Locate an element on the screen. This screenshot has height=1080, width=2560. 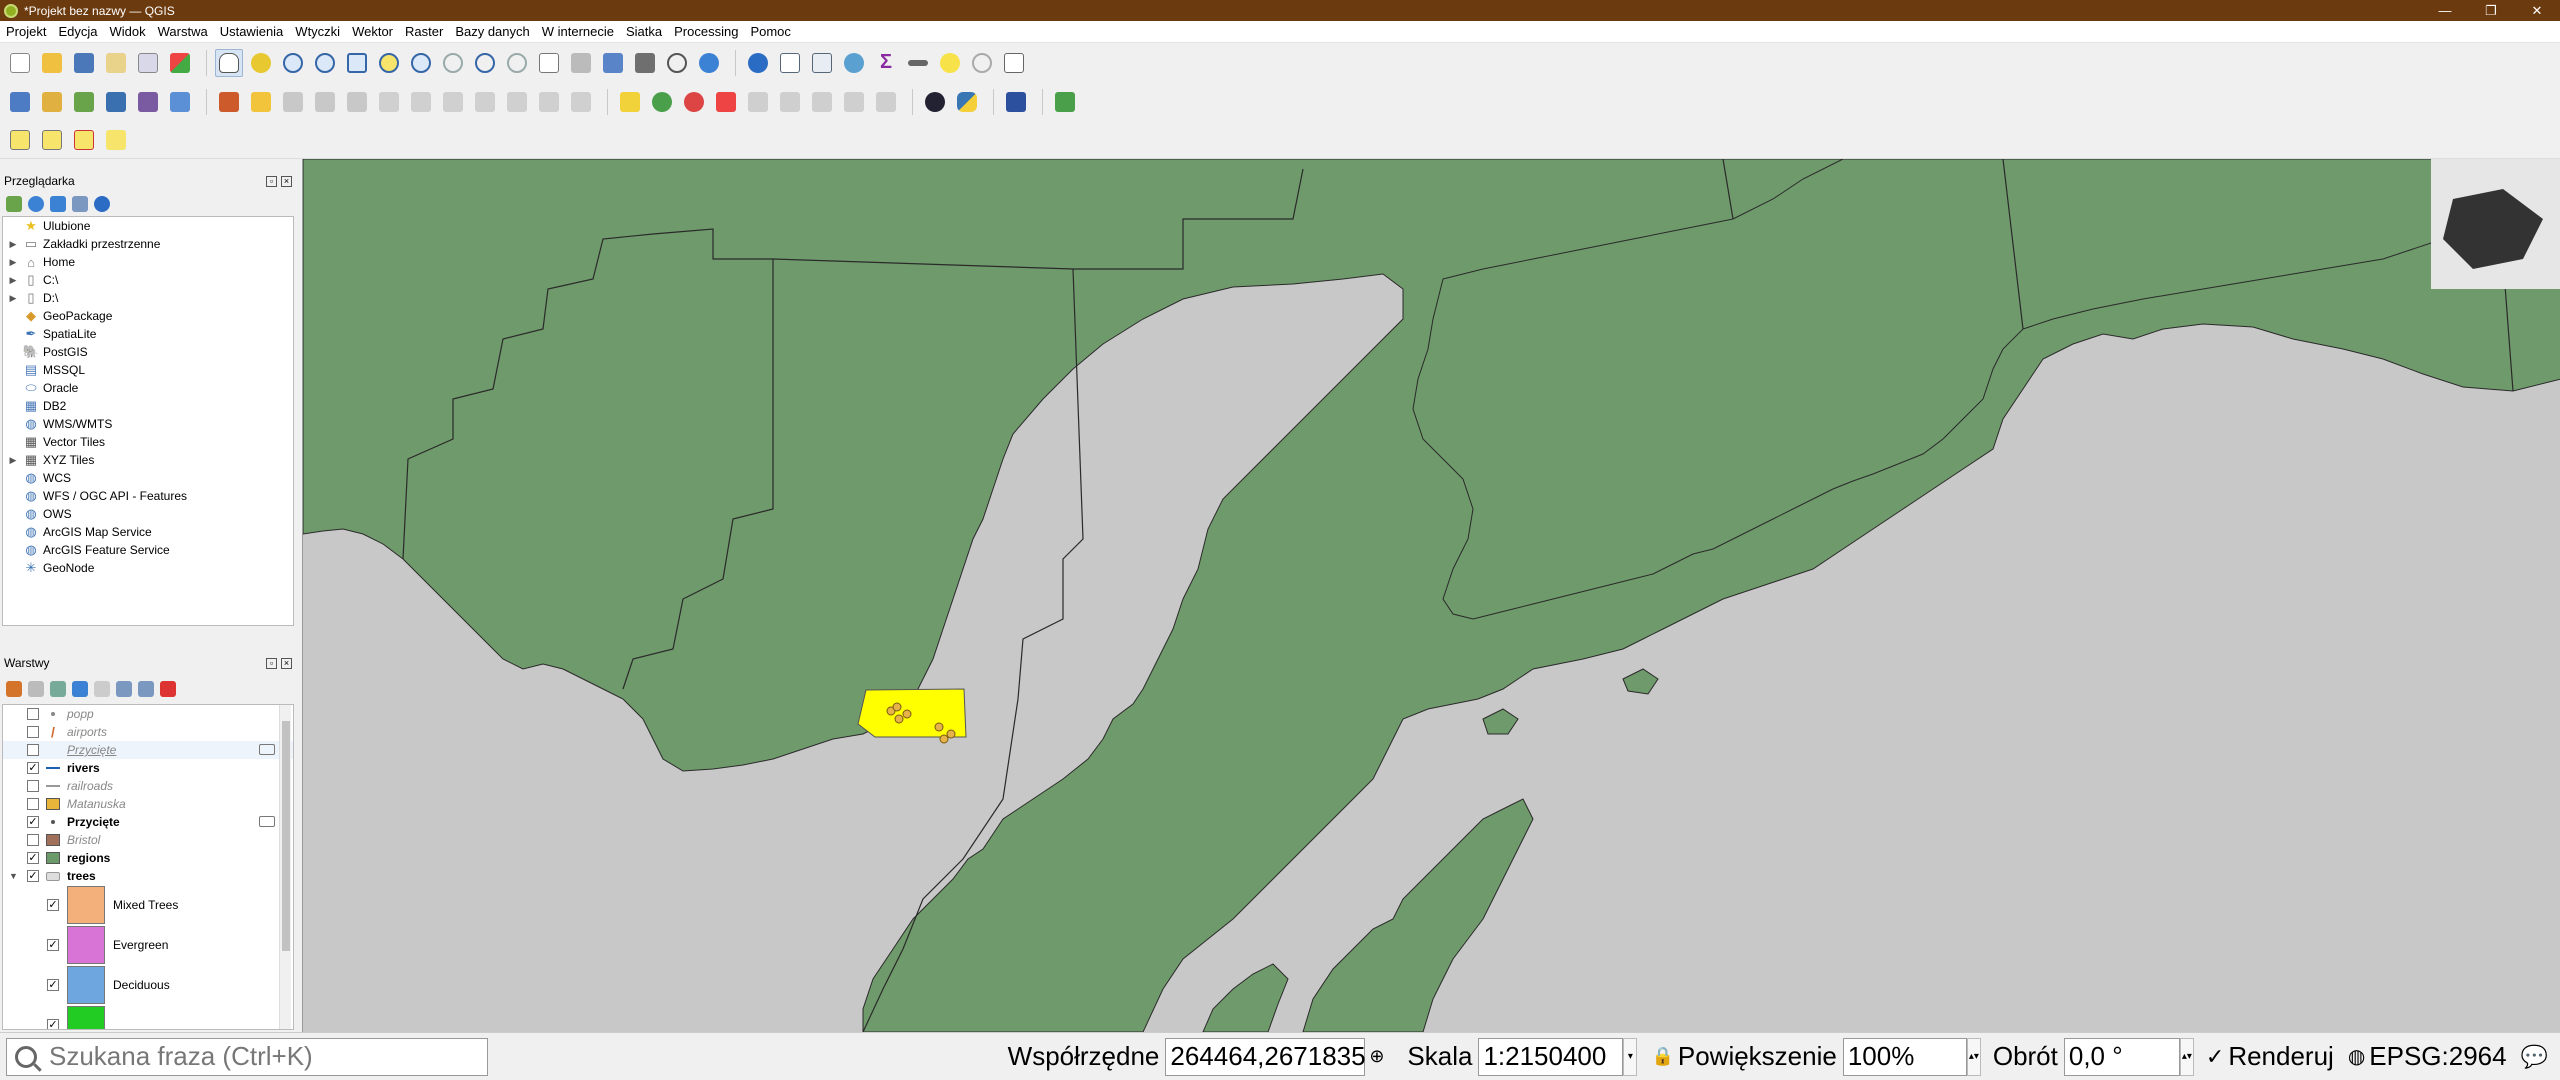
map-tips-icon is located at coordinates (950, 63).